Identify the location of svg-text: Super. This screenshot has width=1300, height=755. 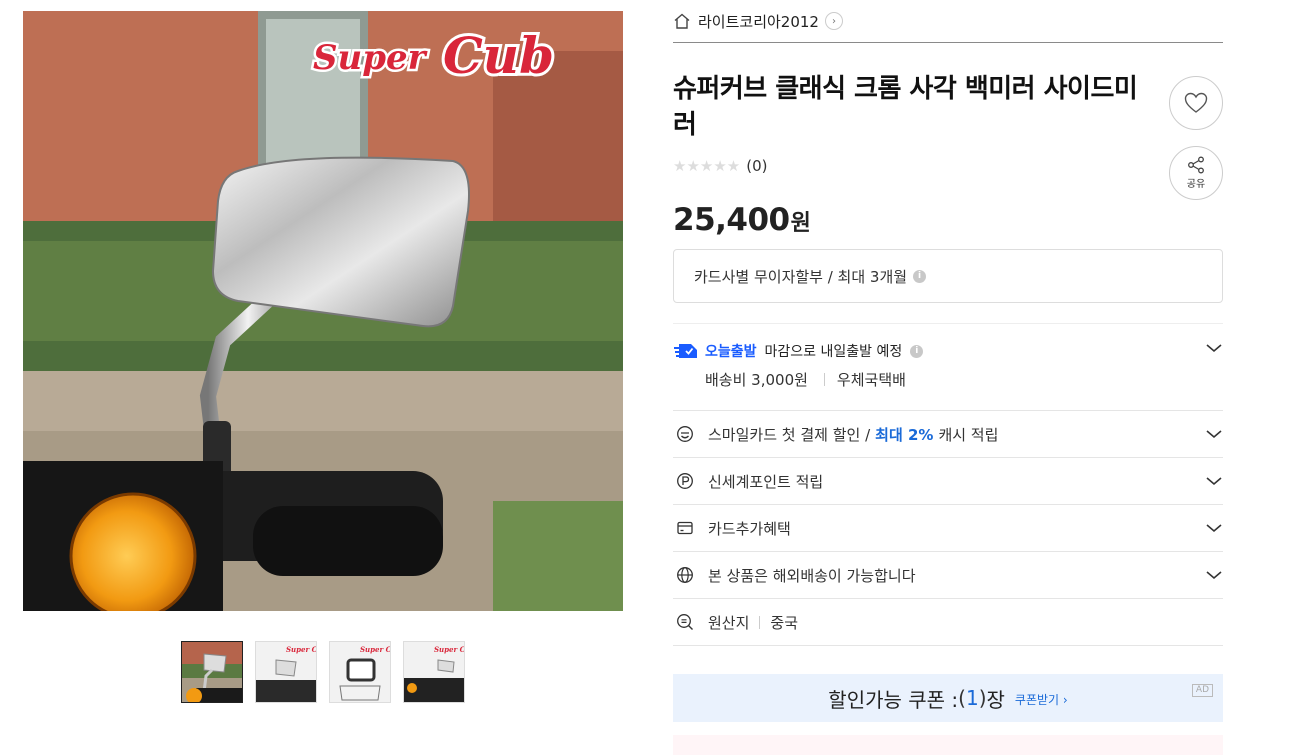
(370, 58).